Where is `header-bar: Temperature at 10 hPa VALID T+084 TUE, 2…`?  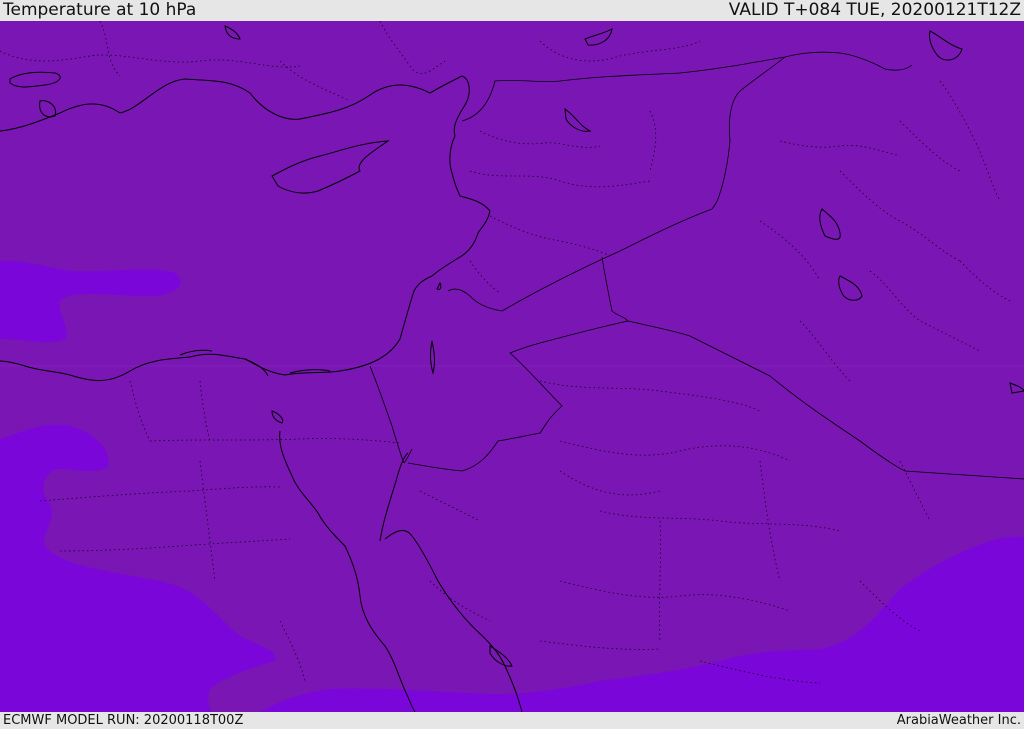 header-bar: Temperature at 10 hPa VALID T+084 TUE, 2… is located at coordinates (512, 10).